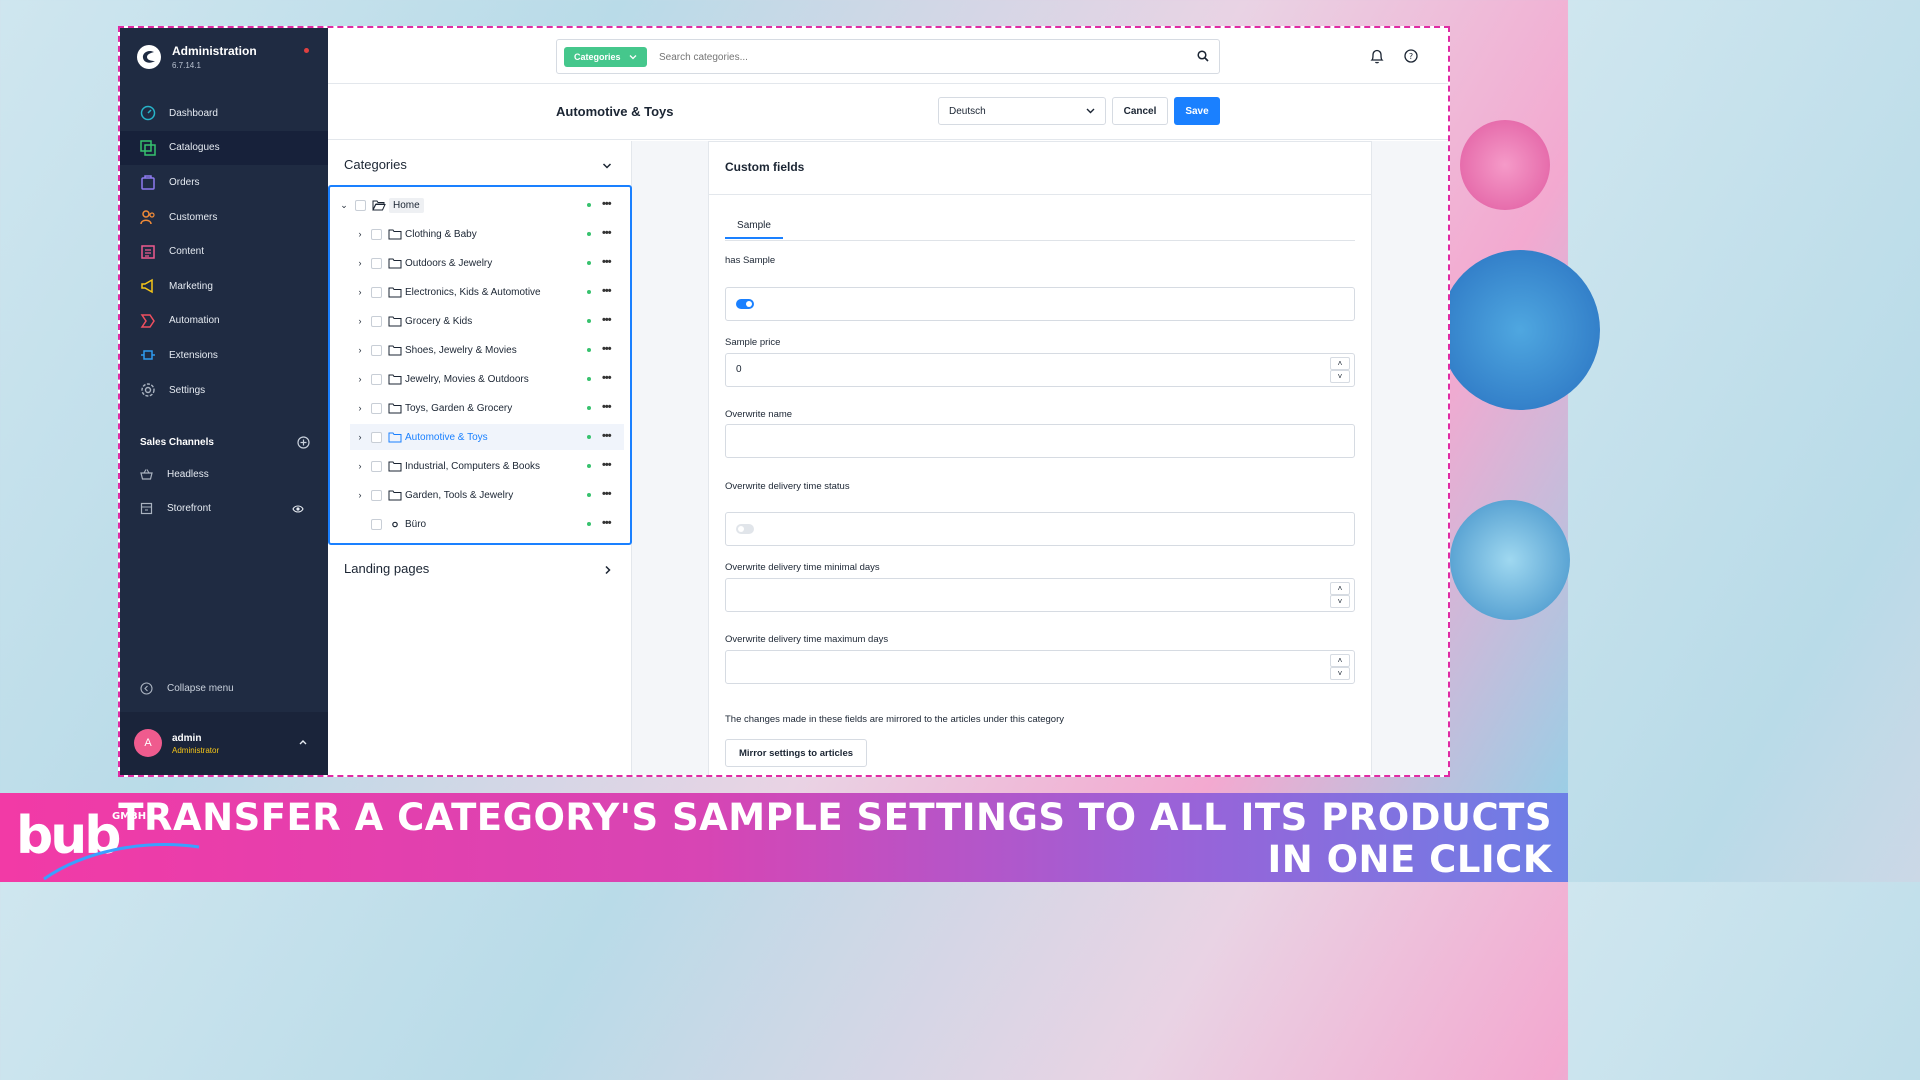 Image resolution: width=1920 pixels, height=1080 pixels. What do you see at coordinates (478, 164) in the screenshot?
I see `categories-header: Categories` at bounding box center [478, 164].